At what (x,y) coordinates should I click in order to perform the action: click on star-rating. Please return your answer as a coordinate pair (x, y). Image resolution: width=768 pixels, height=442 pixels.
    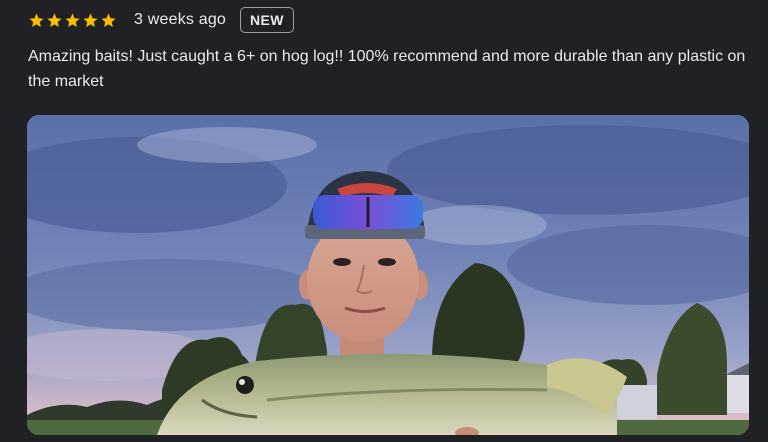
    Looking at the image, I should click on (72, 20).